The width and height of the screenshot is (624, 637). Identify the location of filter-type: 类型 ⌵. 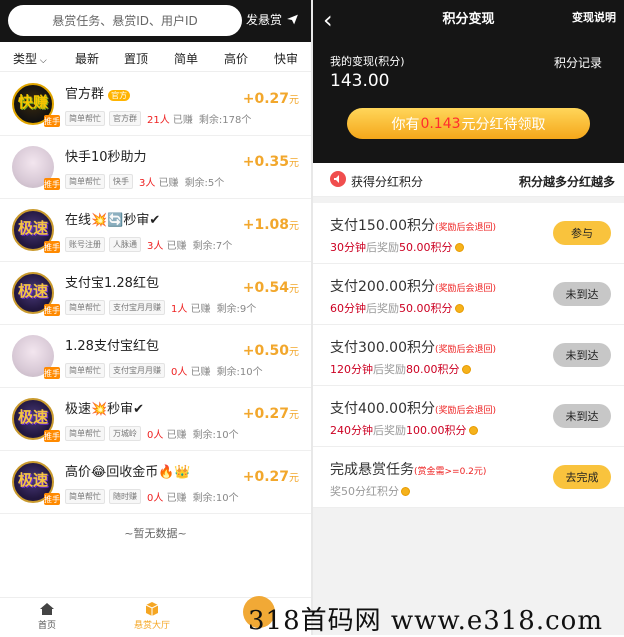
(30, 58).